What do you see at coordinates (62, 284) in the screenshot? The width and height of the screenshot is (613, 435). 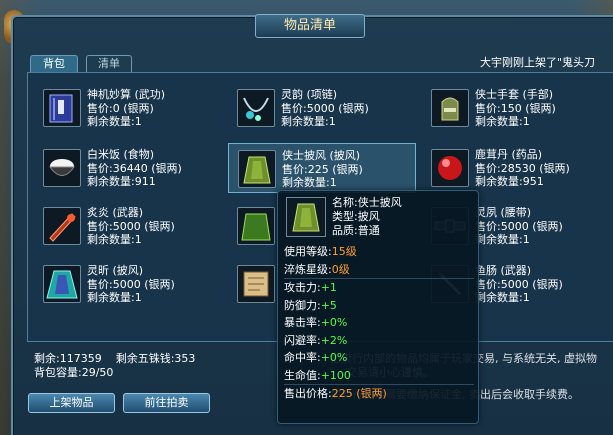 I see `cloak-icon` at bounding box center [62, 284].